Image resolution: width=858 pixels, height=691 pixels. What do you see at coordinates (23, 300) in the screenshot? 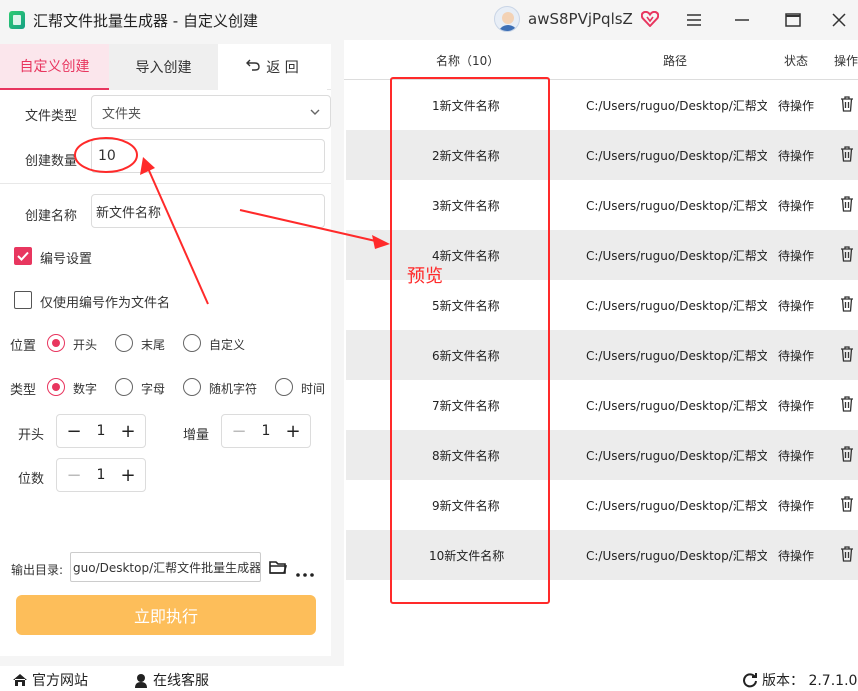
I see `only-number-checkbox` at bounding box center [23, 300].